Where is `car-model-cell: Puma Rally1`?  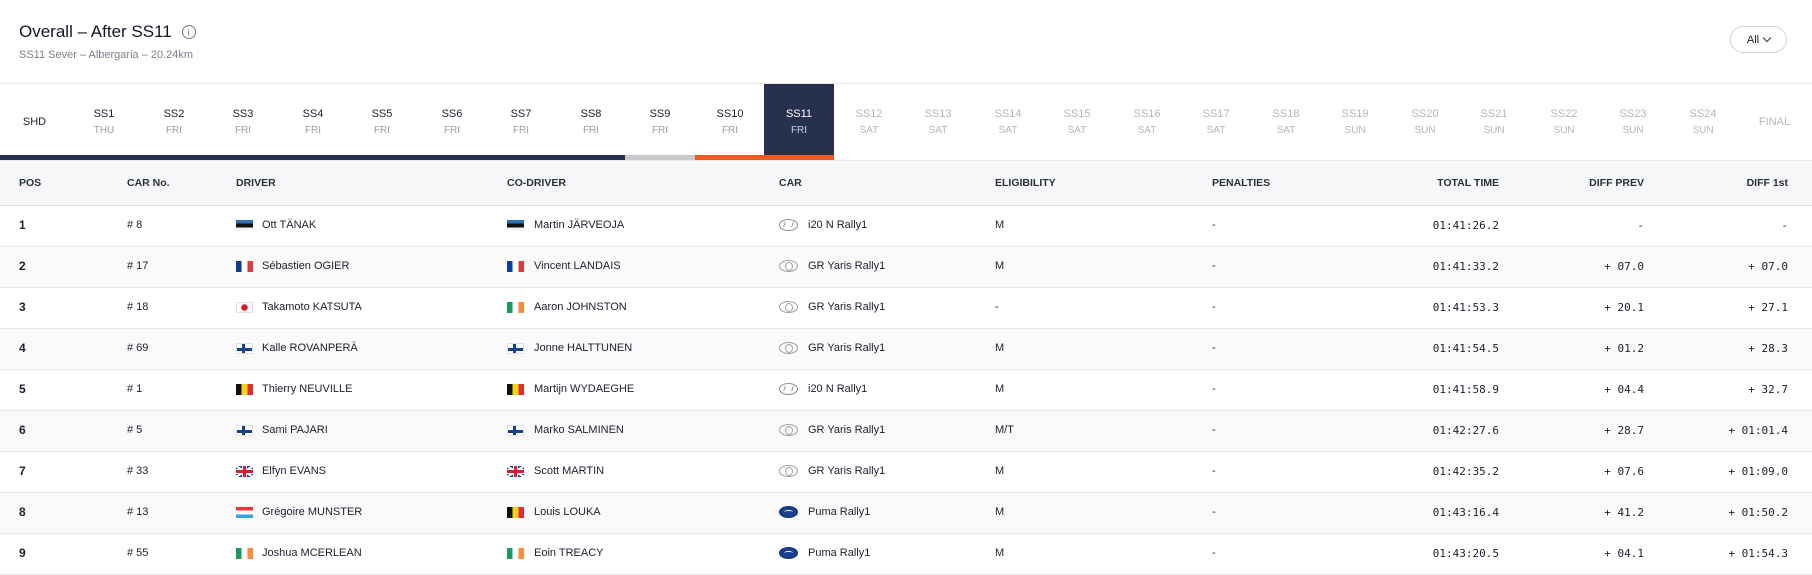
car-model-cell: Puma Rally1 is located at coordinates (839, 512).